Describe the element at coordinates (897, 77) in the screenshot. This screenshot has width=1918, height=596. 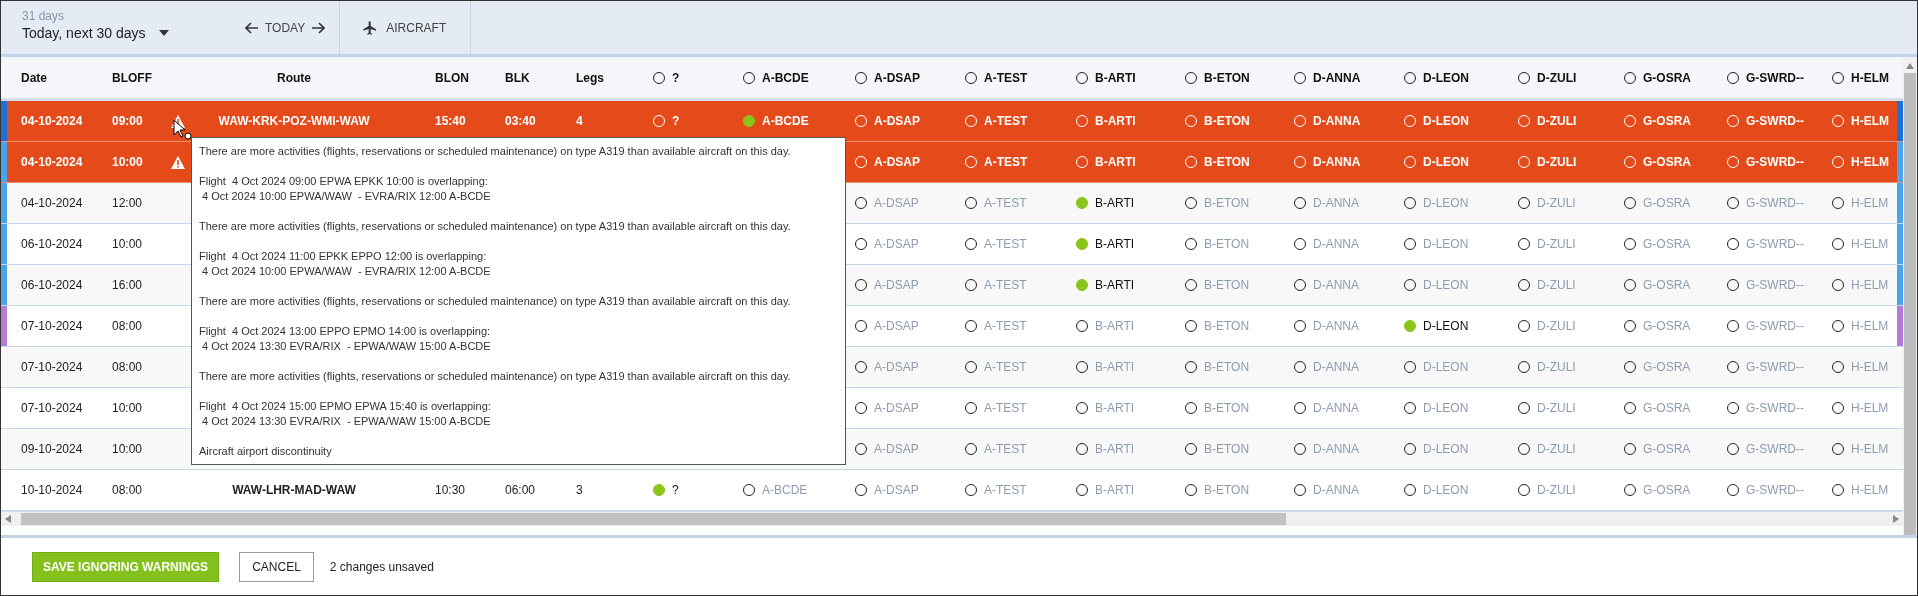
I see `column-header: A-DSAP` at that location.